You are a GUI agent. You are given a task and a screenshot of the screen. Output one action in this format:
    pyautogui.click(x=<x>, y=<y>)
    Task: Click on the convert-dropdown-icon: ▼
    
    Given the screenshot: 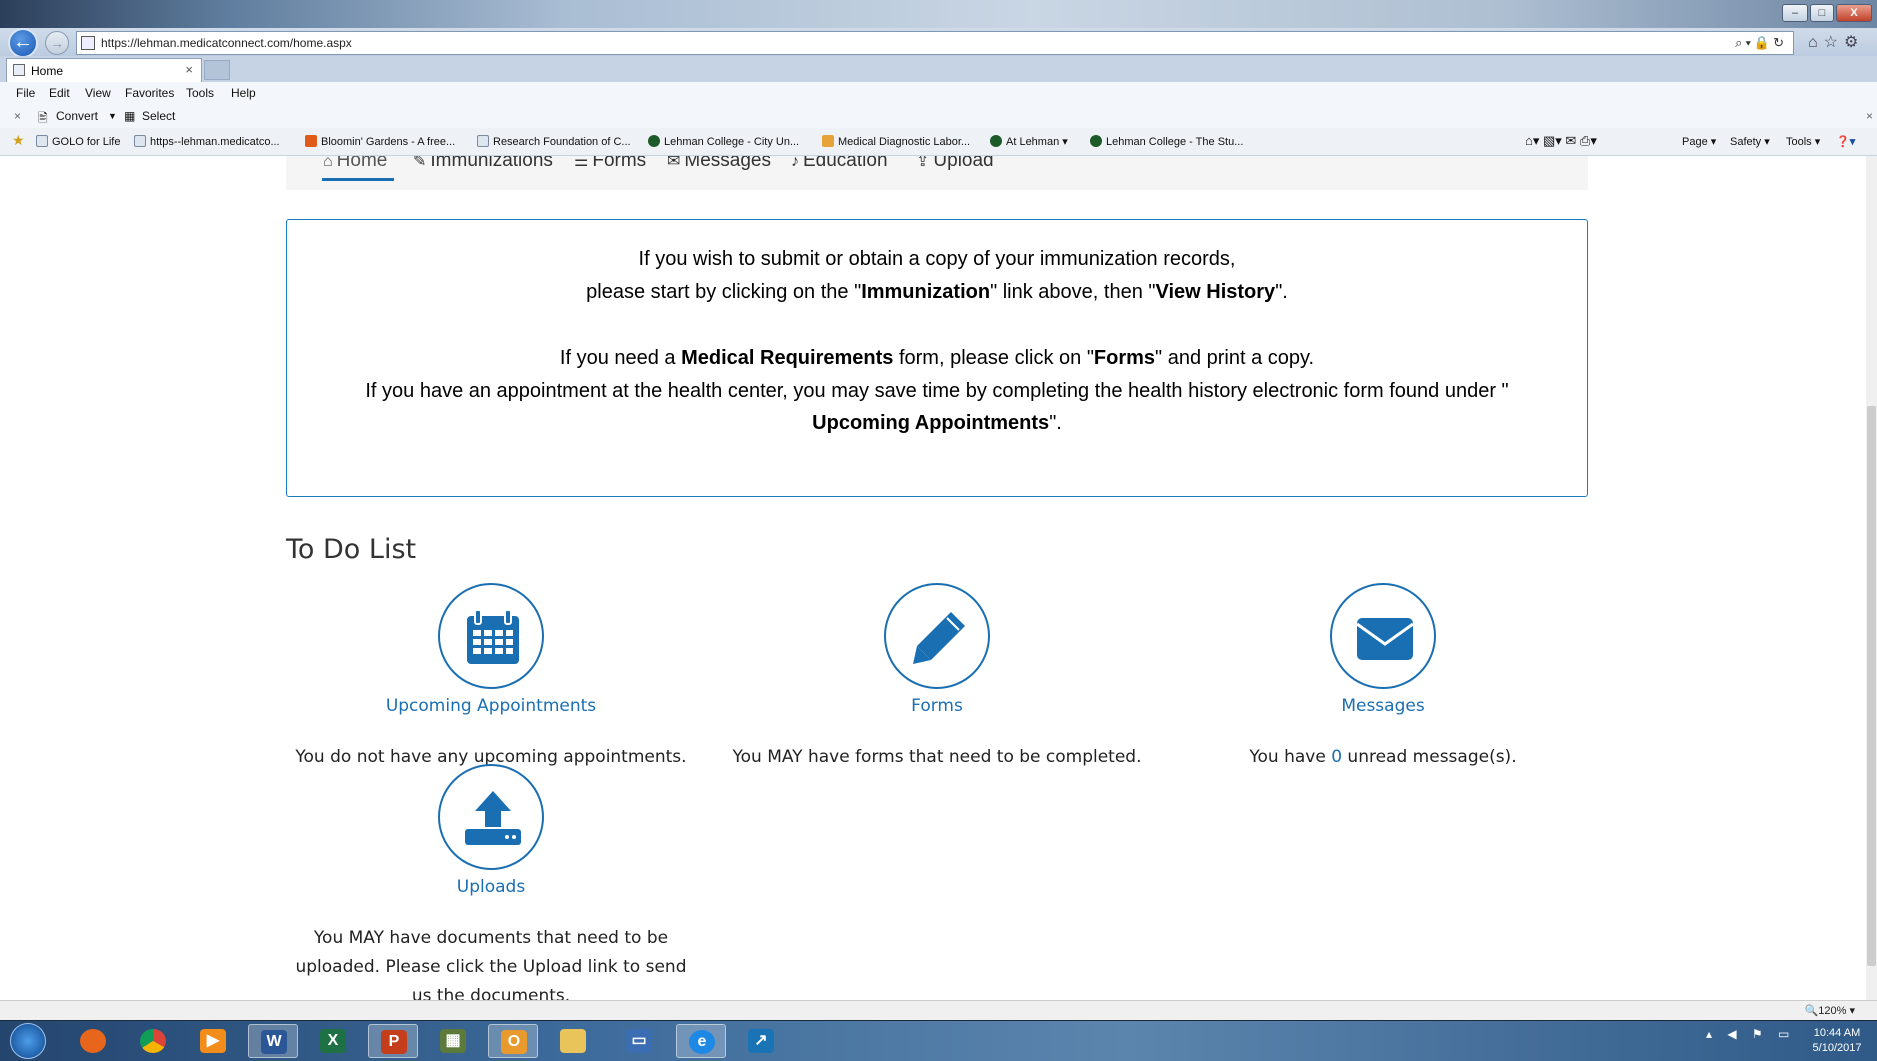 What is the action you would take?
    pyautogui.click(x=112, y=116)
    